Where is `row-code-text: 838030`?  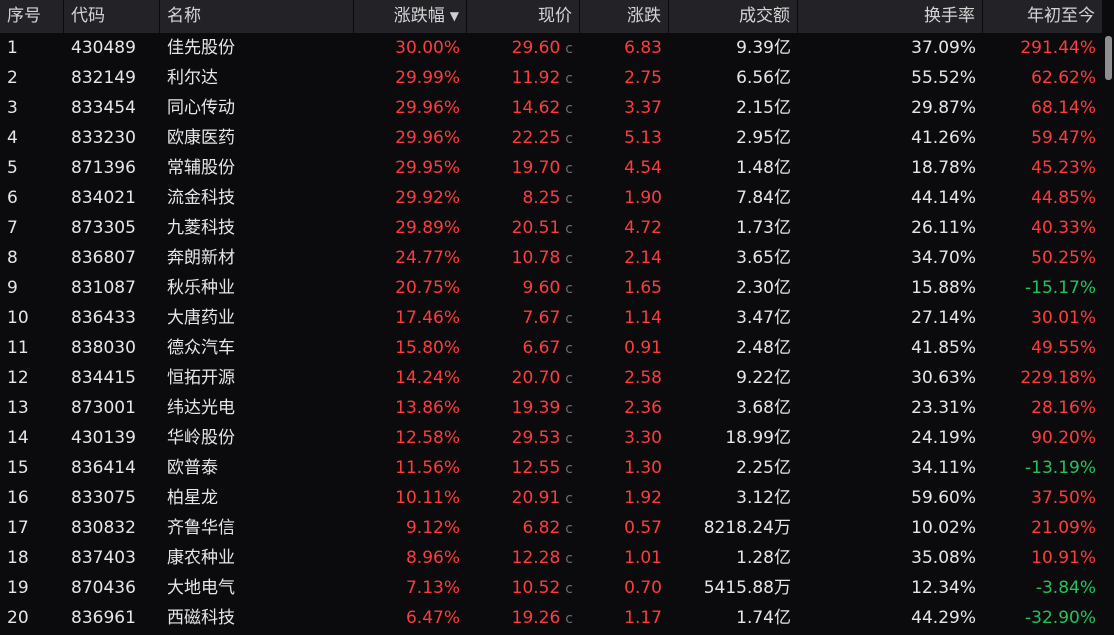
row-code-text: 838030 is located at coordinates (103, 348).